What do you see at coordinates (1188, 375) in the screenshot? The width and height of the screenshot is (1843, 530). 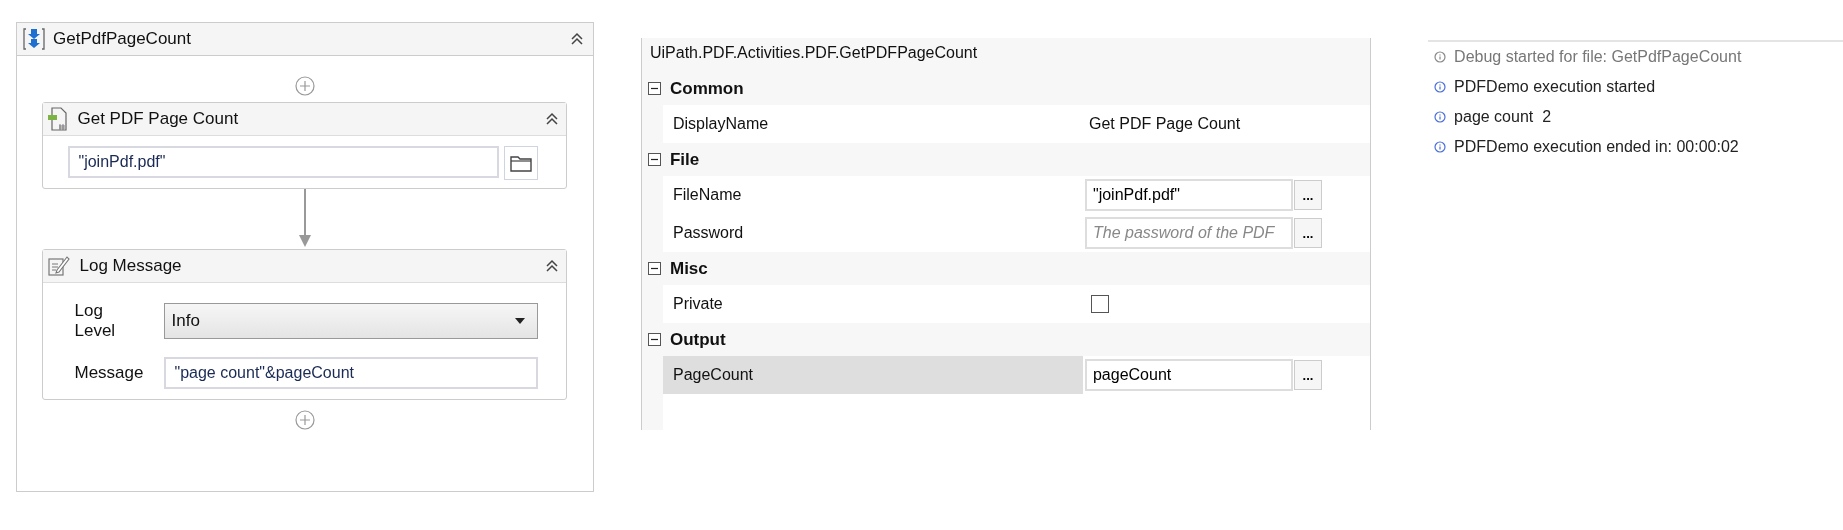 I see `property-field: pageCount` at bounding box center [1188, 375].